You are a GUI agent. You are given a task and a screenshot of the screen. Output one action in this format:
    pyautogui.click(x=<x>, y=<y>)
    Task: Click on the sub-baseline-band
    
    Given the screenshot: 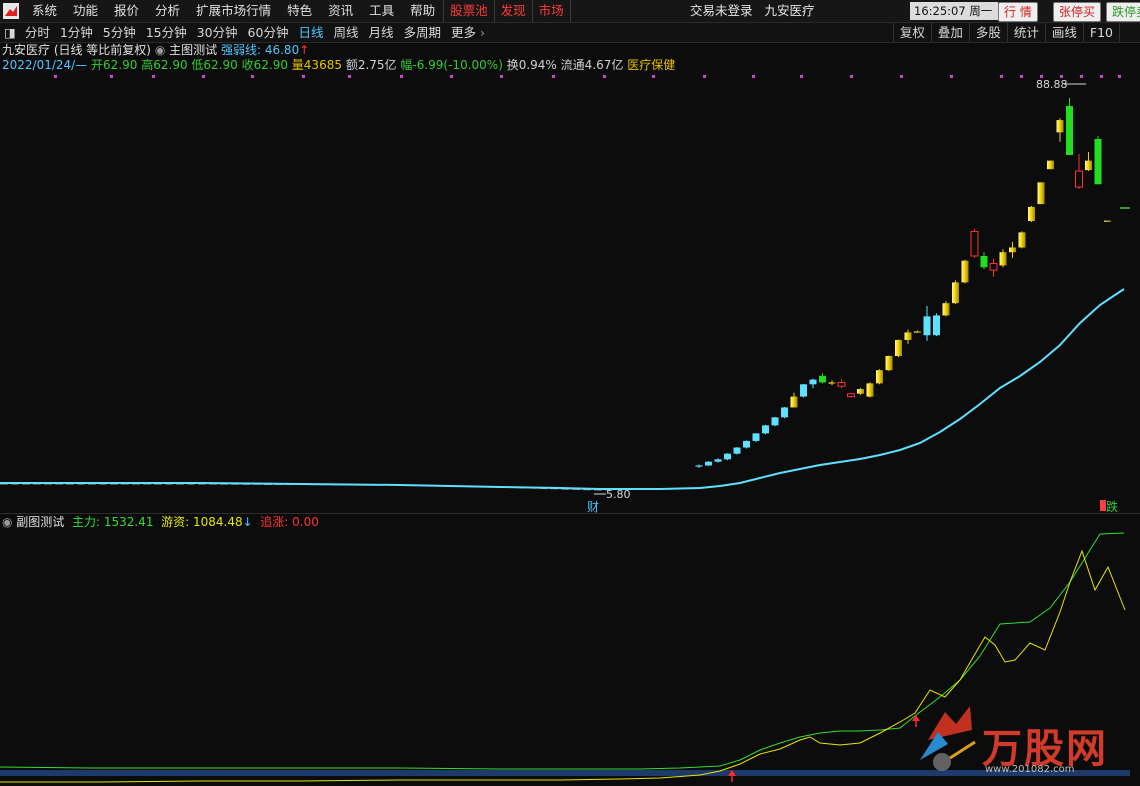 What is the action you would take?
    pyautogui.click(x=565, y=773)
    